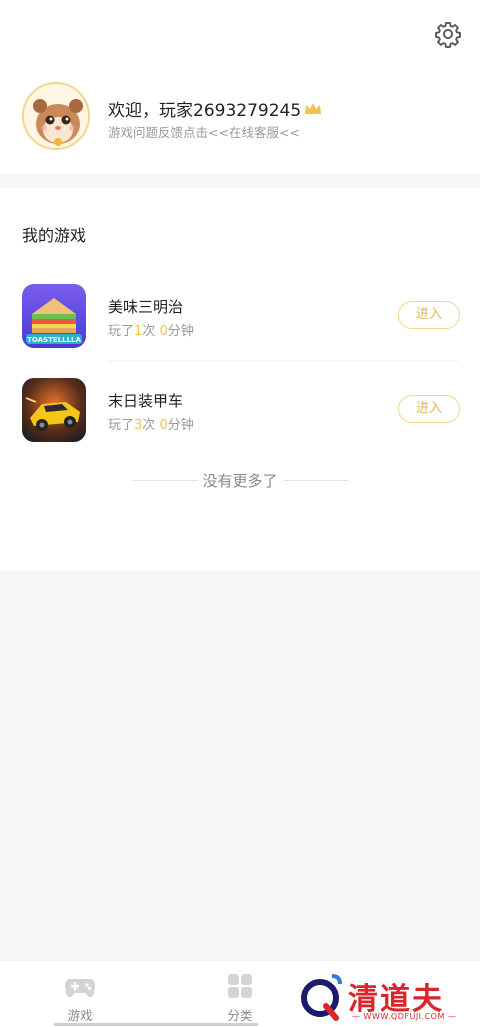 The width and height of the screenshot is (480, 1027). Describe the element at coordinates (54, 340) in the screenshot. I see `game-icon-text: TOASTELLLLA` at that location.